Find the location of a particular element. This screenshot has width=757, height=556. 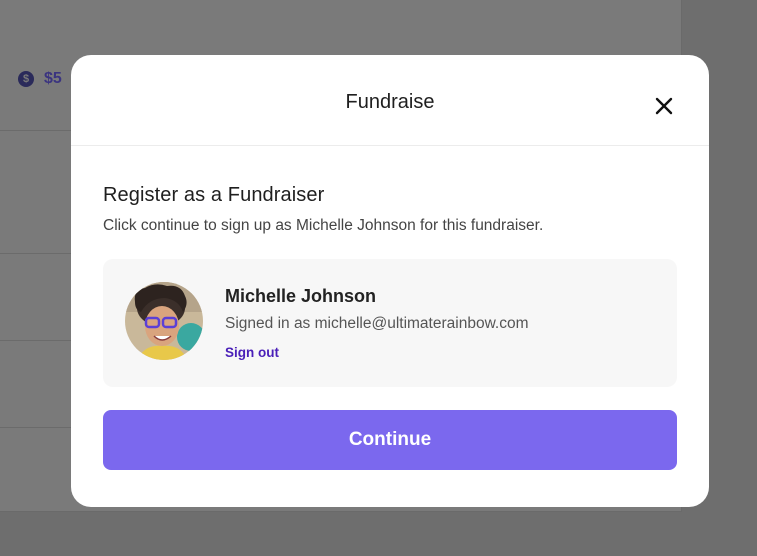

avatar is located at coordinates (164, 321).